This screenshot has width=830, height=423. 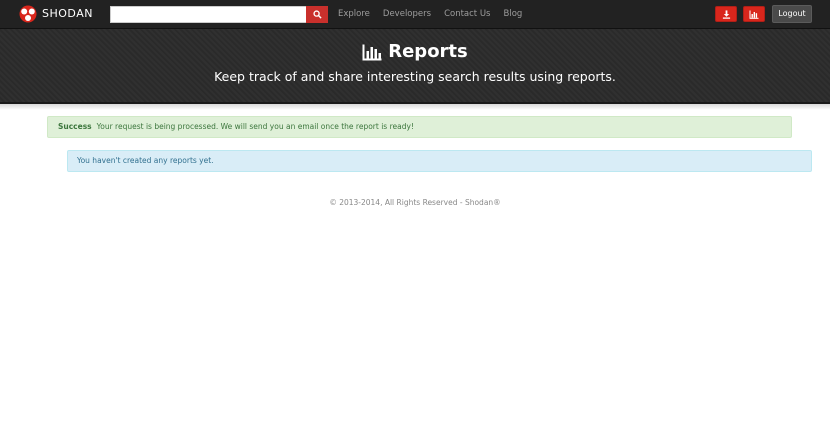 What do you see at coordinates (28, 14) in the screenshot?
I see `shodan-logo-icon` at bounding box center [28, 14].